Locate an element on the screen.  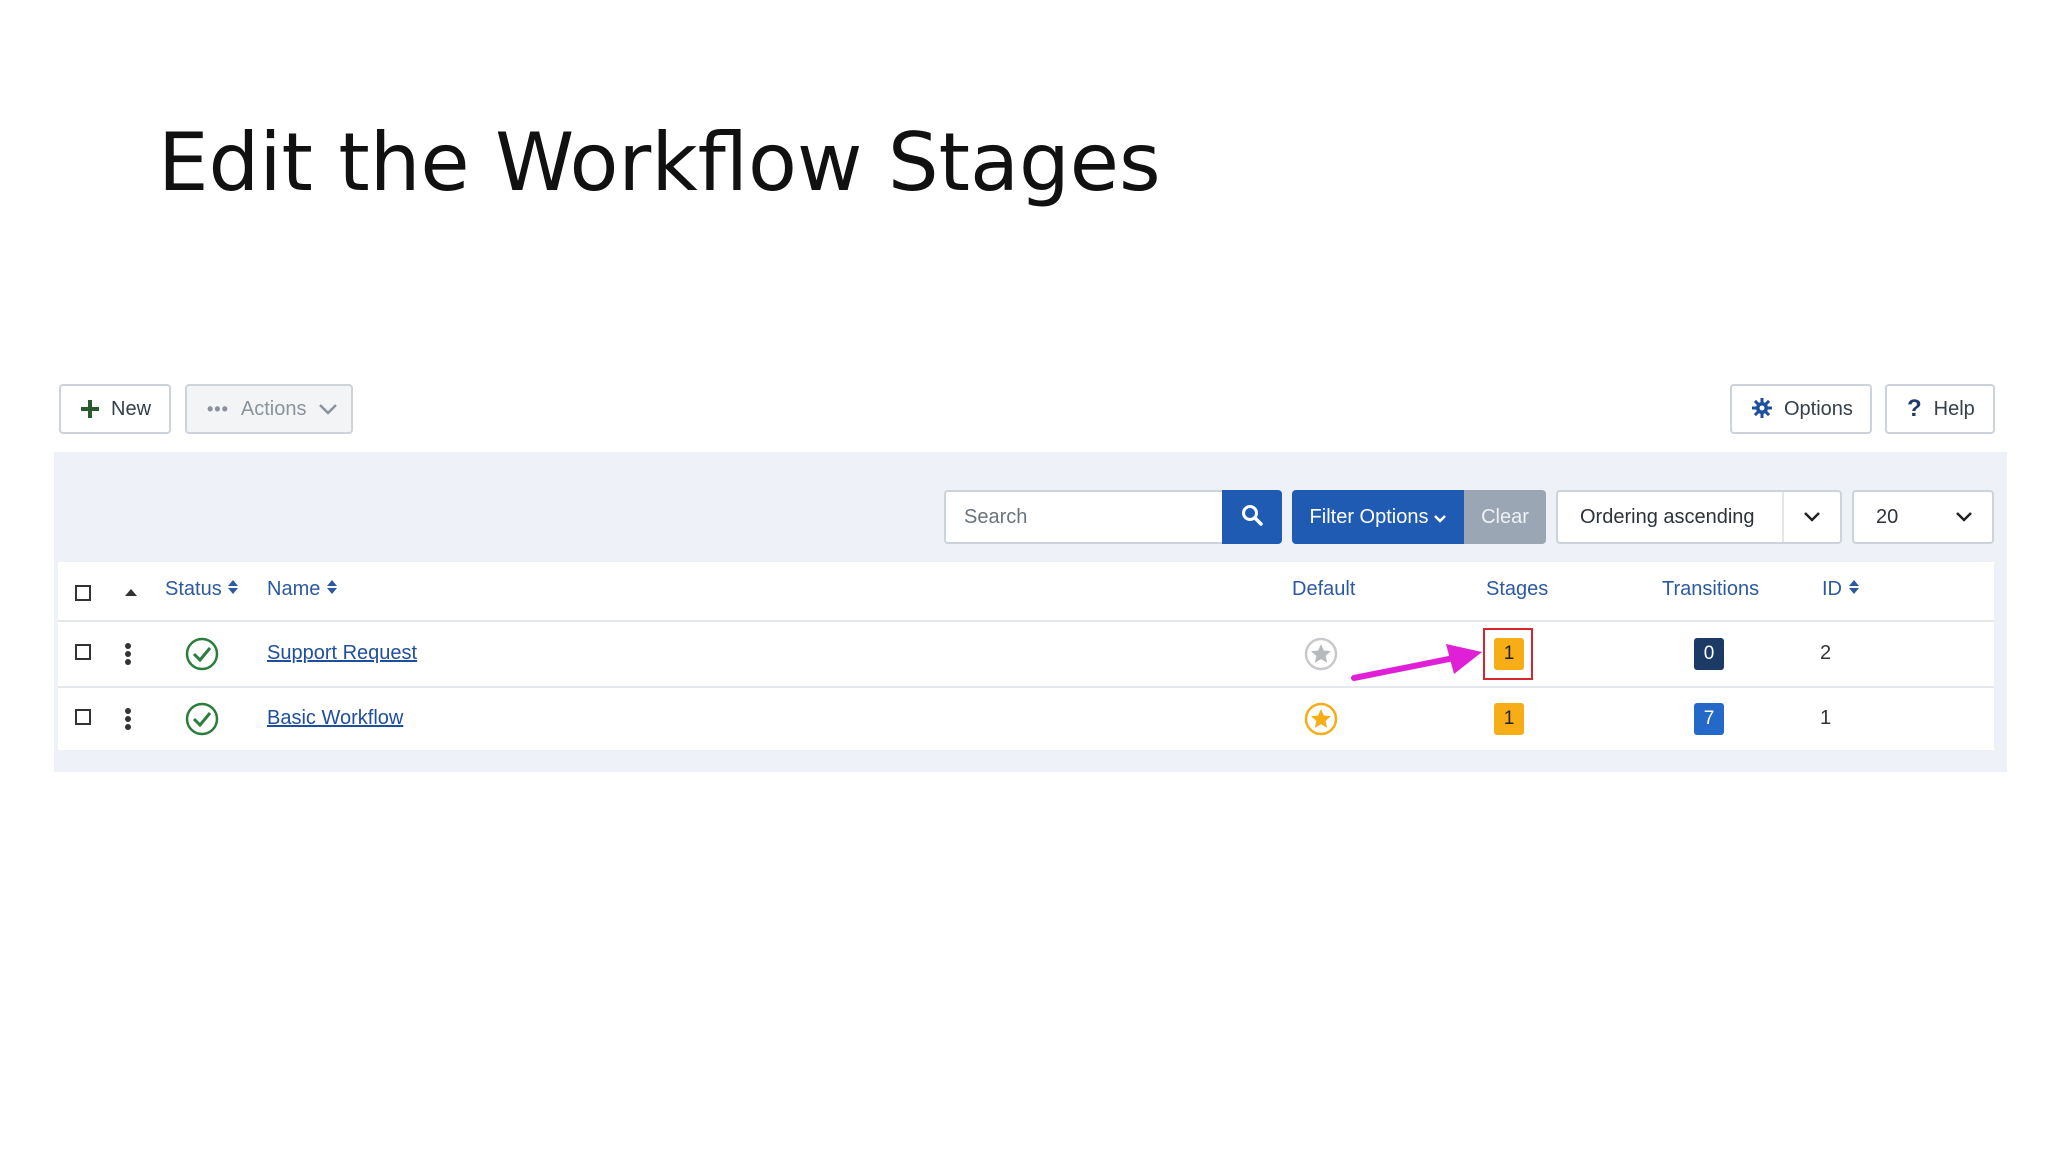
annotation-highlight-box is located at coordinates (1508, 654).